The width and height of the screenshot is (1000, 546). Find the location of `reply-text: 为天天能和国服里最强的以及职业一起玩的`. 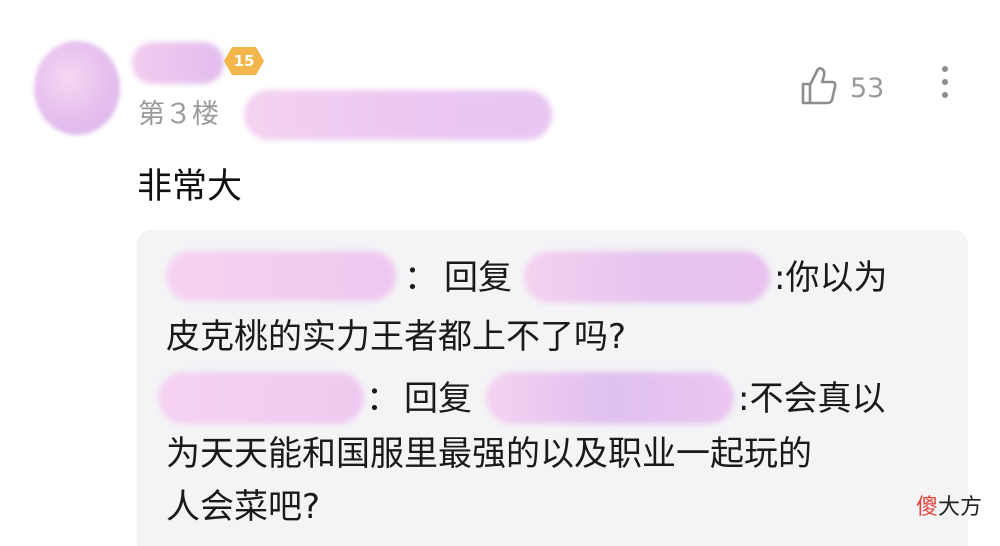

reply-text: 为天天能和国服里最强的以及职业一起玩的 is located at coordinates (489, 454).